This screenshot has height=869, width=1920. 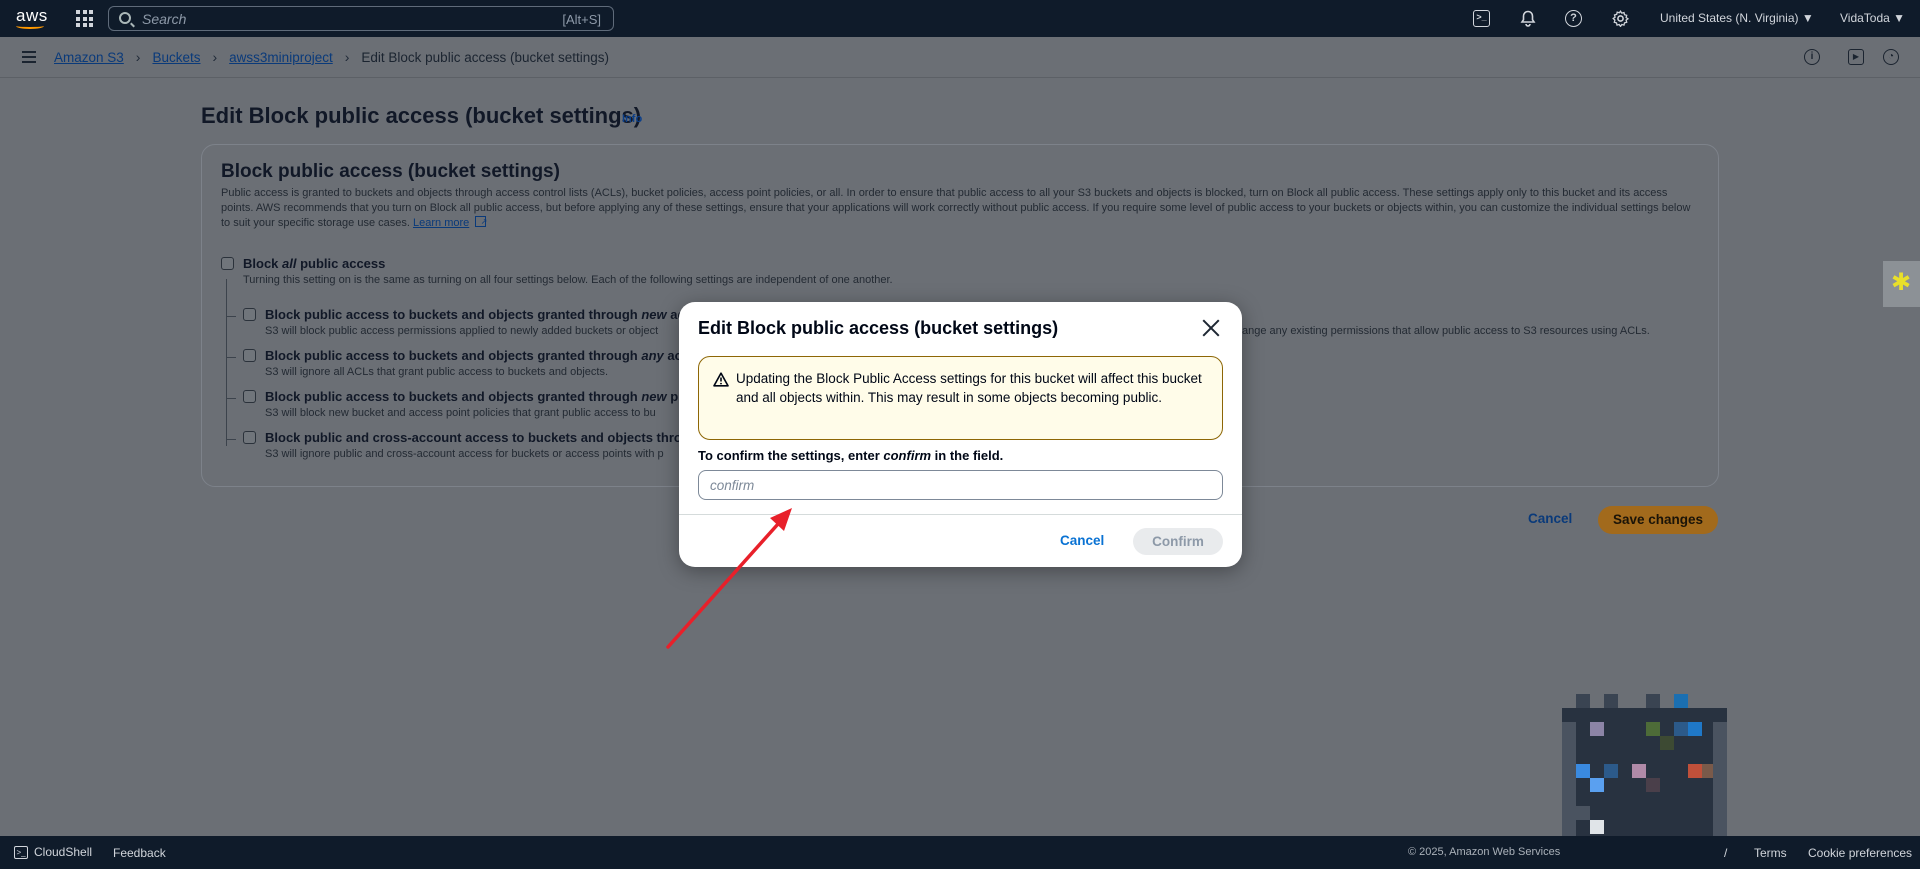 What do you see at coordinates (960, 485) in the screenshot?
I see `confirm-input` at bounding box center [960, 485].